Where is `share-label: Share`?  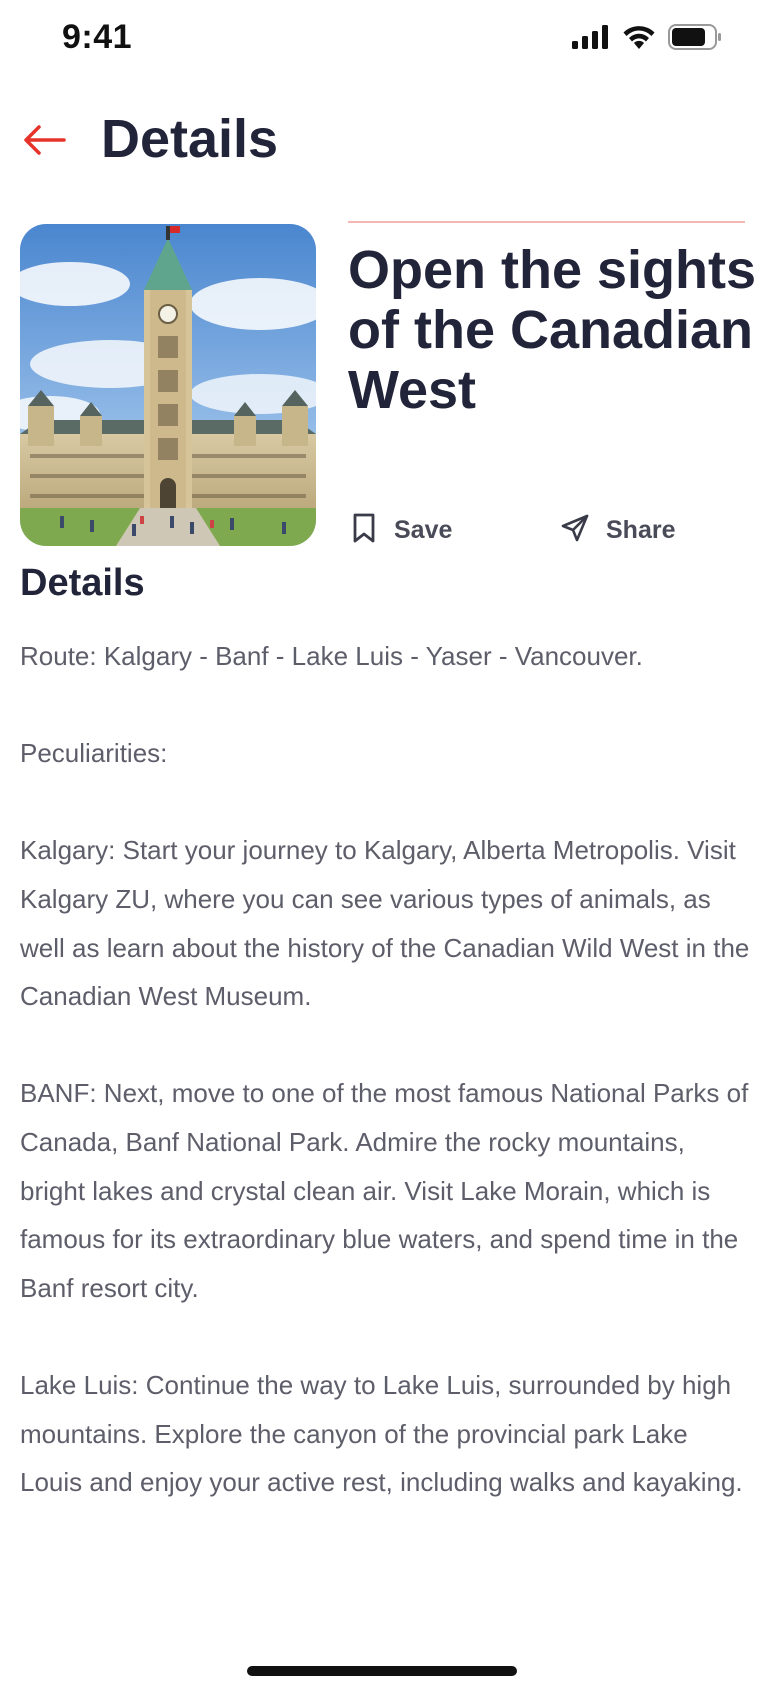 share-label: Share is located at coordinates (641, 529).